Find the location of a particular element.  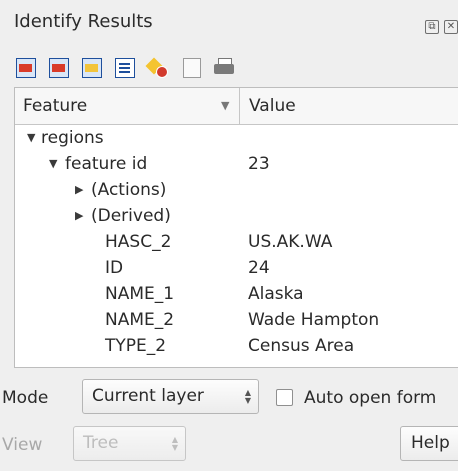

help-button-label: Help is located at coordinates (430, 443).